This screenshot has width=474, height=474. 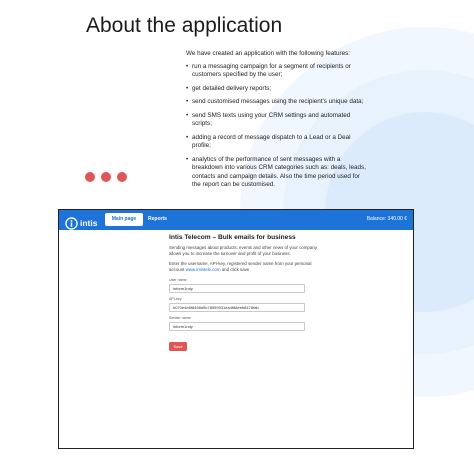 I want to click on logo-subtext: TELECOM, so click(x=87, y=232).